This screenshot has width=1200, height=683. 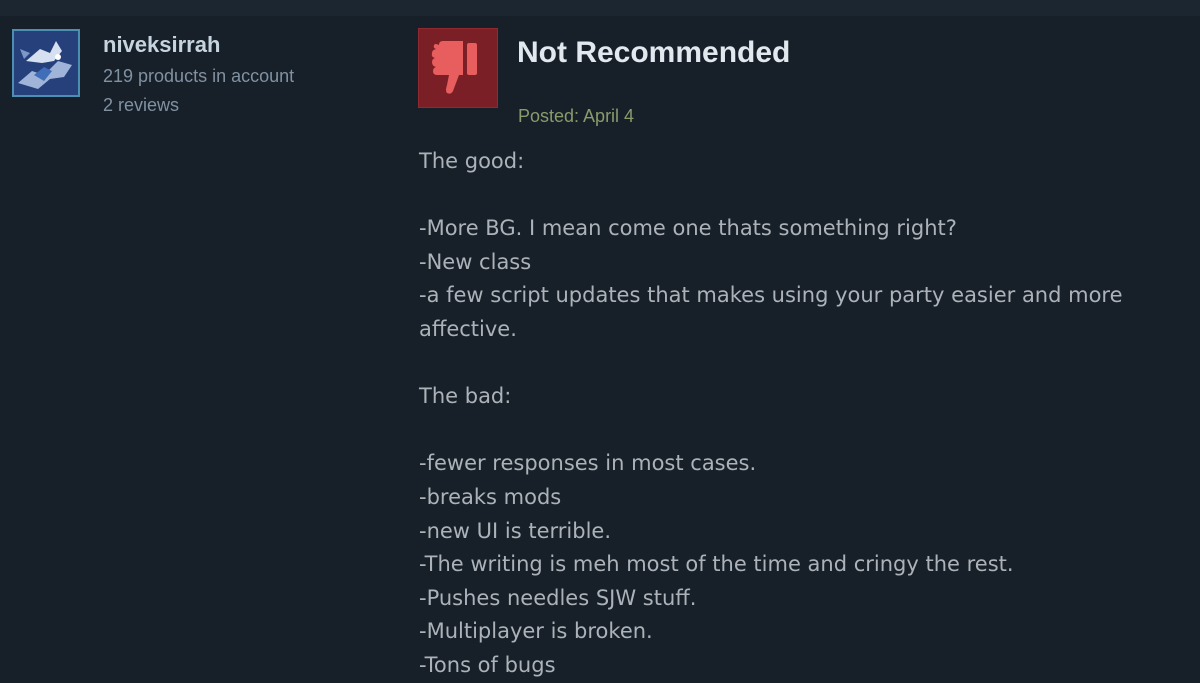 What do you see at coordinates (588, 463) in the screenshot?
I see `review-line: -fewer responses in most cases.` at bounding box center [588, 463].